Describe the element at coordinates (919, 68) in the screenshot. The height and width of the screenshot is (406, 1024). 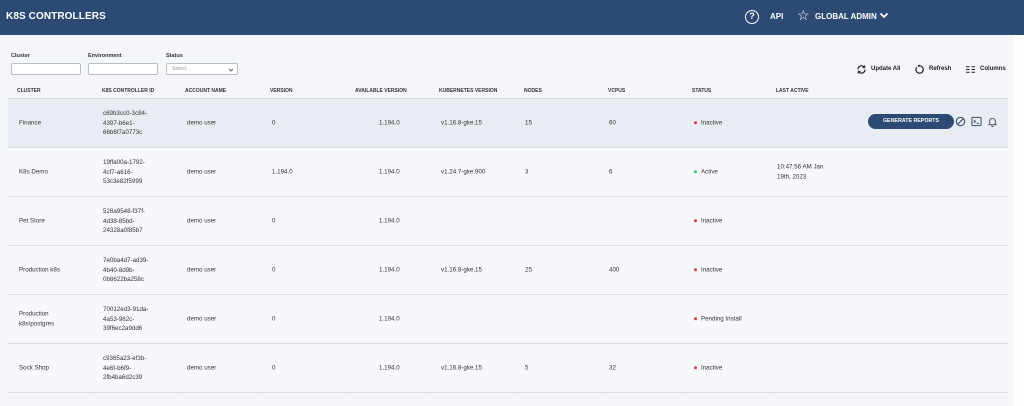
I see `refresh-icon` at that location.